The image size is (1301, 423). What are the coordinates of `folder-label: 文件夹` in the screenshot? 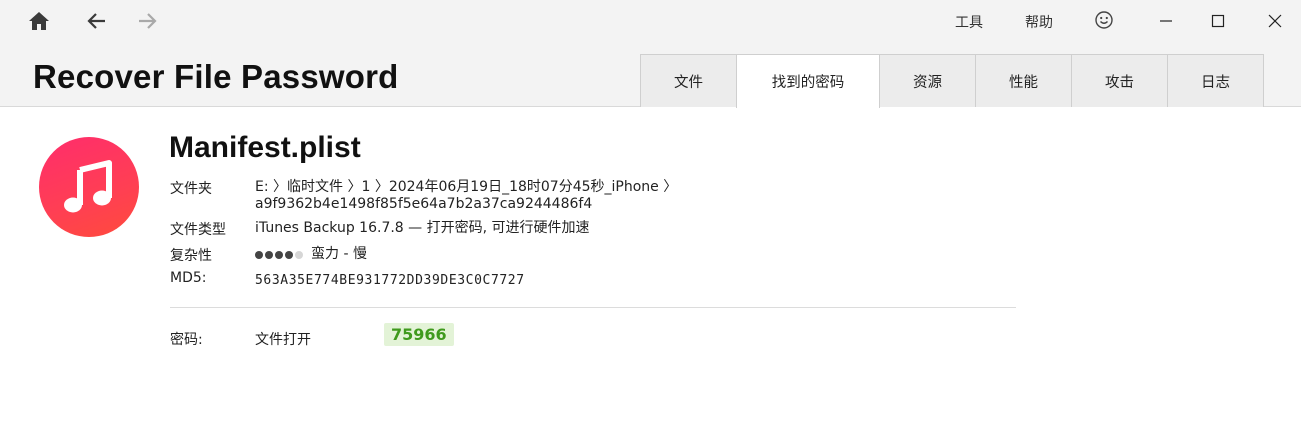 It's located at (191, 189).